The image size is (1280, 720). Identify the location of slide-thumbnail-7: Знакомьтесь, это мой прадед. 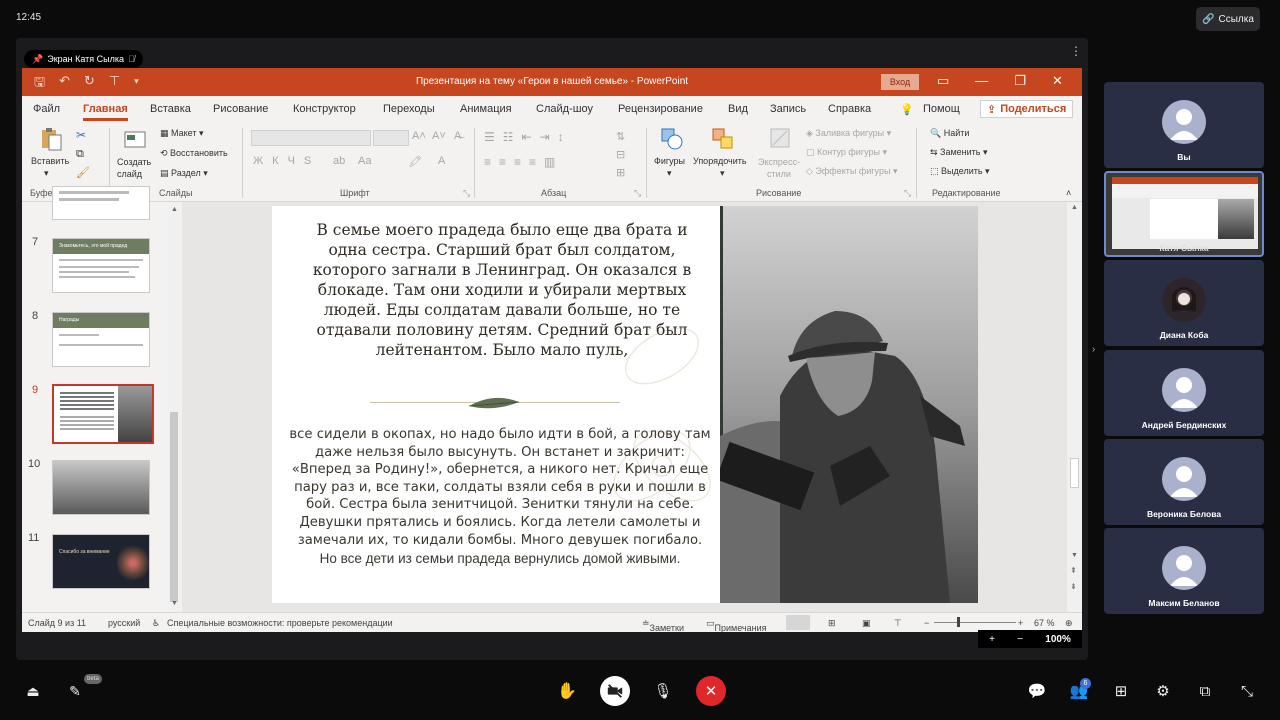
(101, 265).